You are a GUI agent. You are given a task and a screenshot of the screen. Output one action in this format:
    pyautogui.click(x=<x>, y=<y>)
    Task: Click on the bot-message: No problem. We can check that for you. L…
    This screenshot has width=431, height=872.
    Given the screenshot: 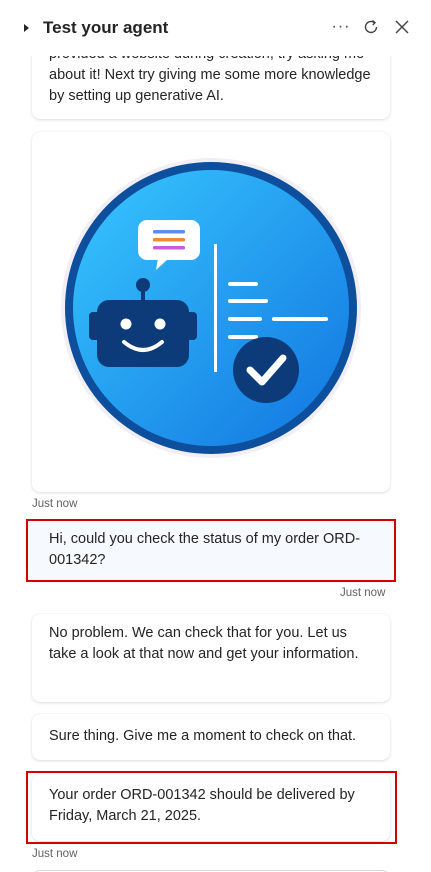 What is the action you would take?
    pyautogui.click(x=211, y=658)
    